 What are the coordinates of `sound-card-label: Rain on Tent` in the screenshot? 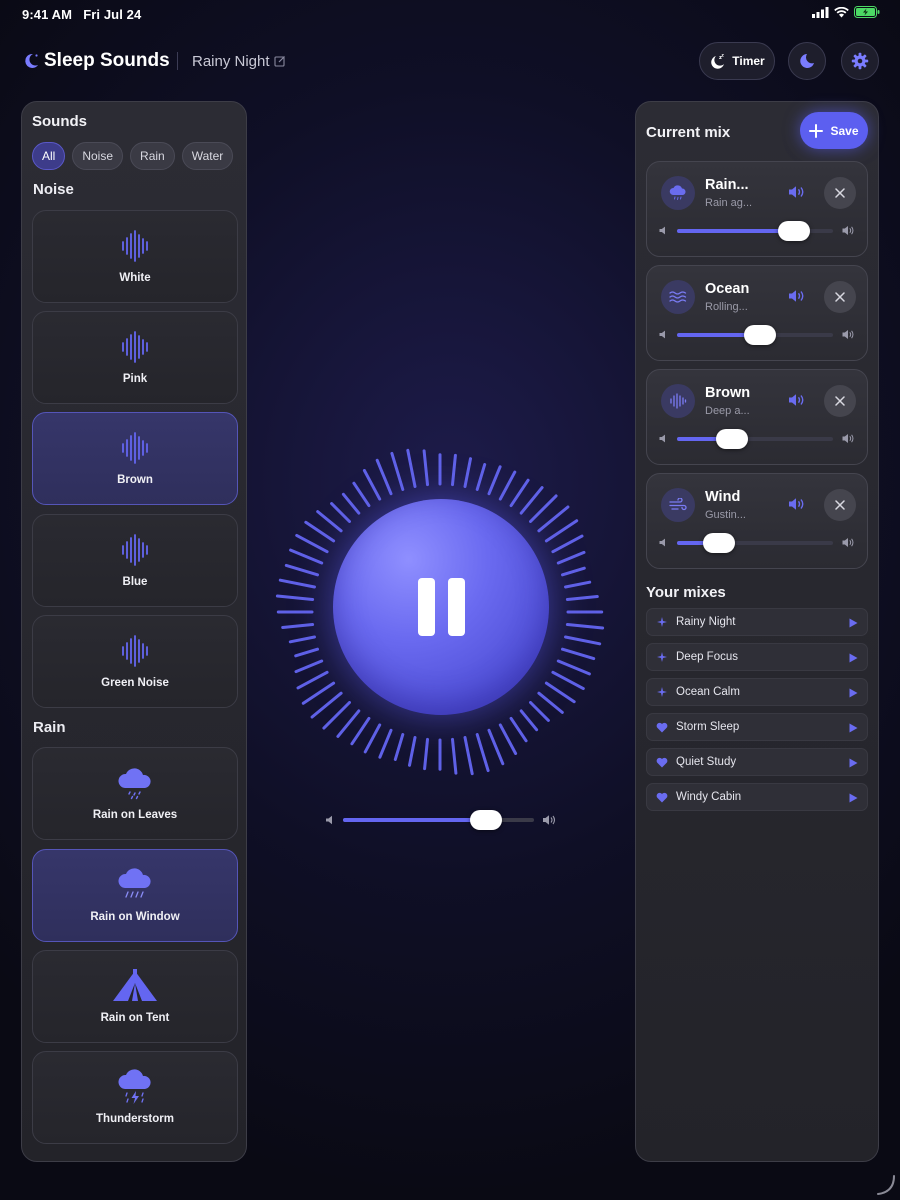 It's located at (135, 1018).